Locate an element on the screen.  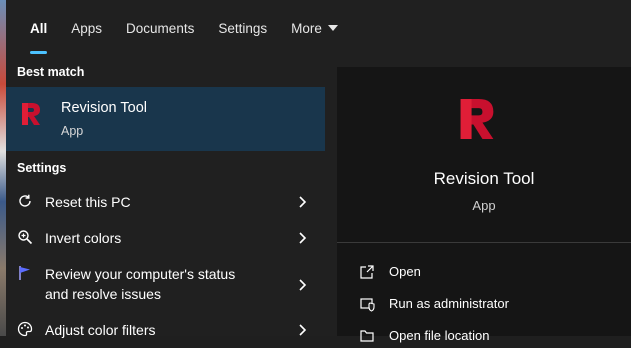
setting-reset-this-pc: Reset this PC is located at coordinates (165, 202).